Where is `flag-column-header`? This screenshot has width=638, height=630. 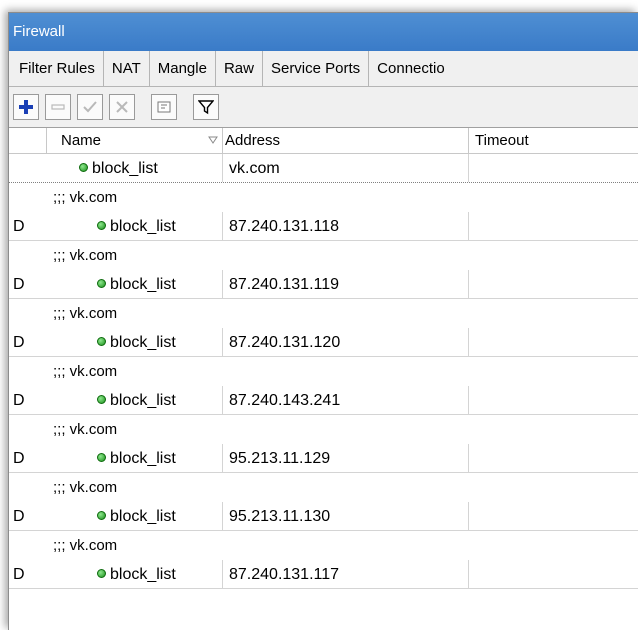 flag-column-header is located at coordinates (28, 140).